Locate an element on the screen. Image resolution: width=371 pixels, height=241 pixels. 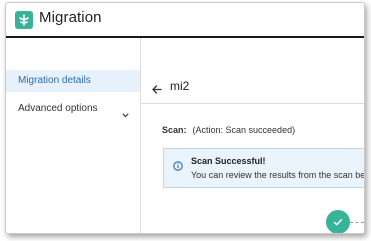
sidebar-item-label: Migration details is located at coordinates (54, 80).